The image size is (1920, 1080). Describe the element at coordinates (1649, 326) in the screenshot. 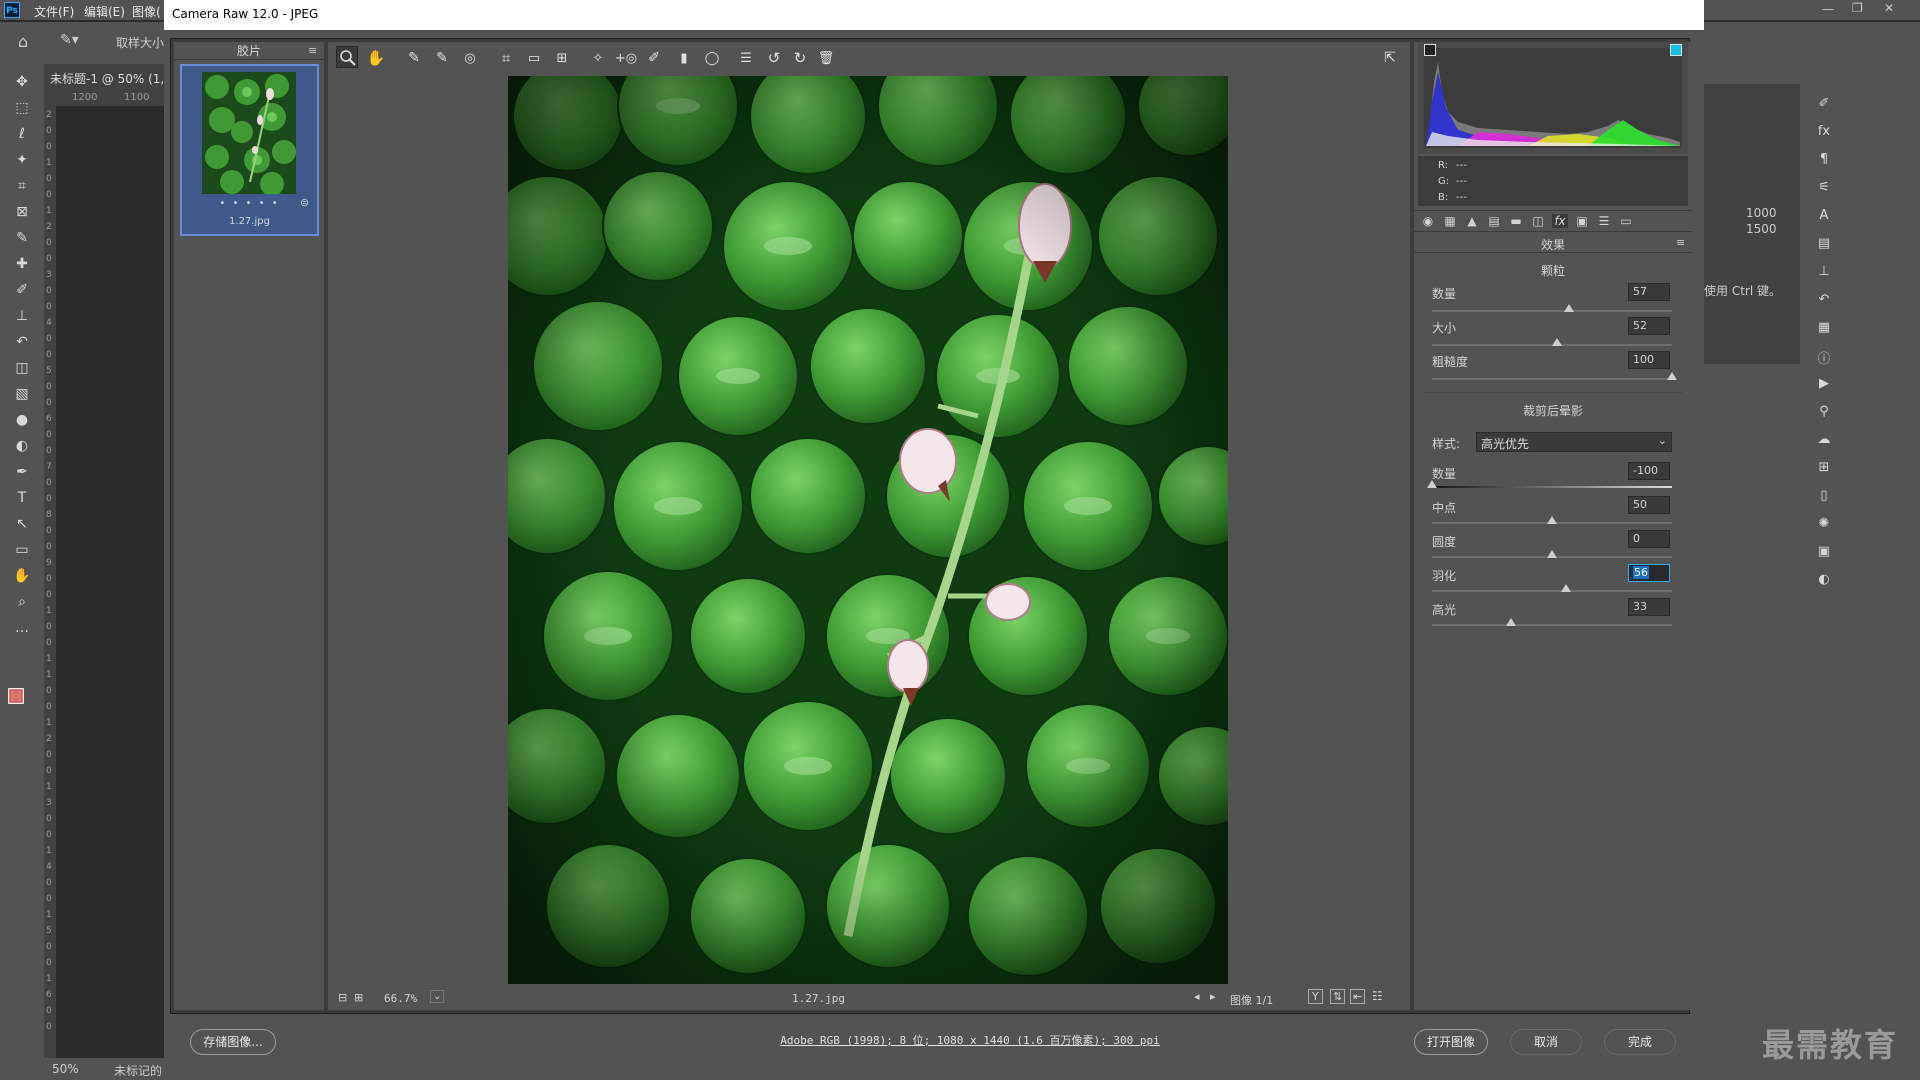

I see `grain-size-value: 52` at that location.